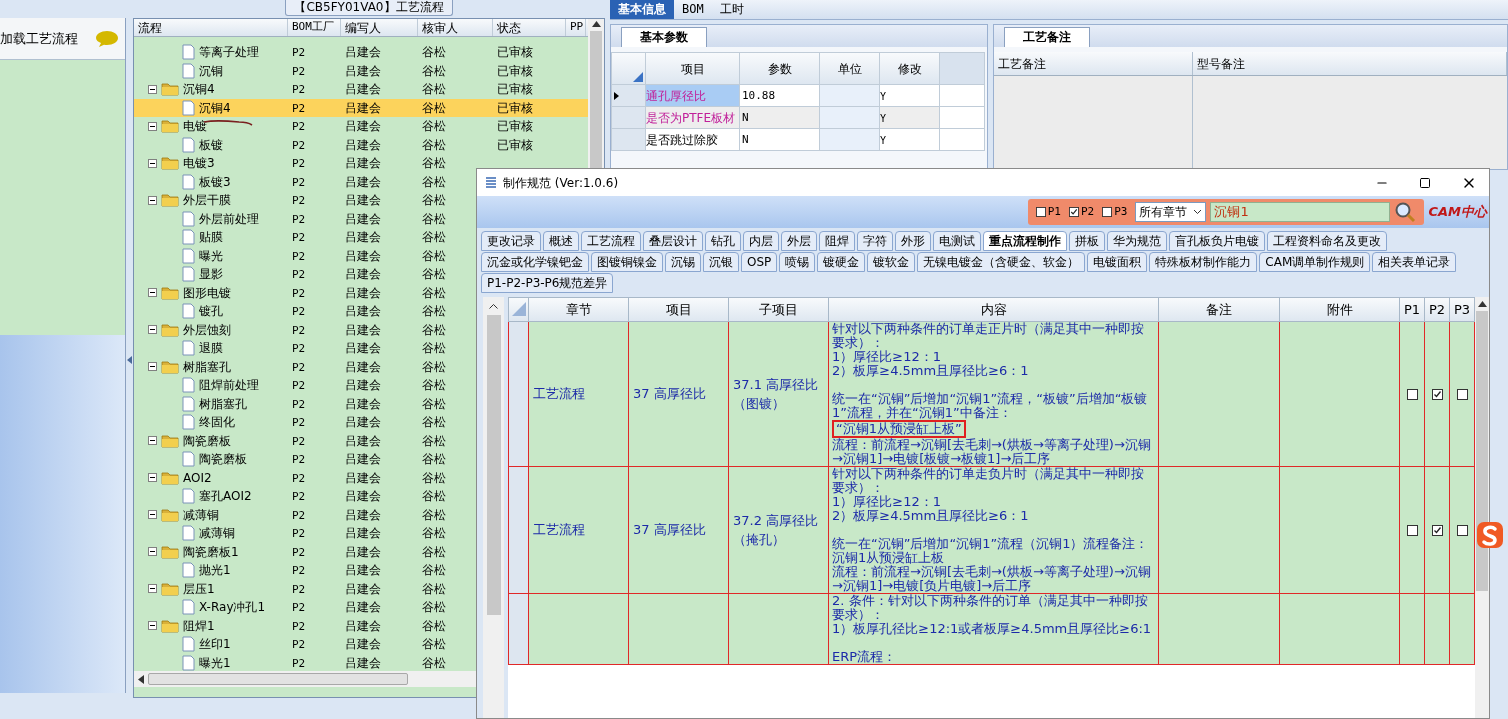 This screenshot has width=1508, height=719. What do you see at coordinates (535, 262) in the screenshot?
I see `tab: 沉金或化学镍钯金` at bounding box center [535, 262].